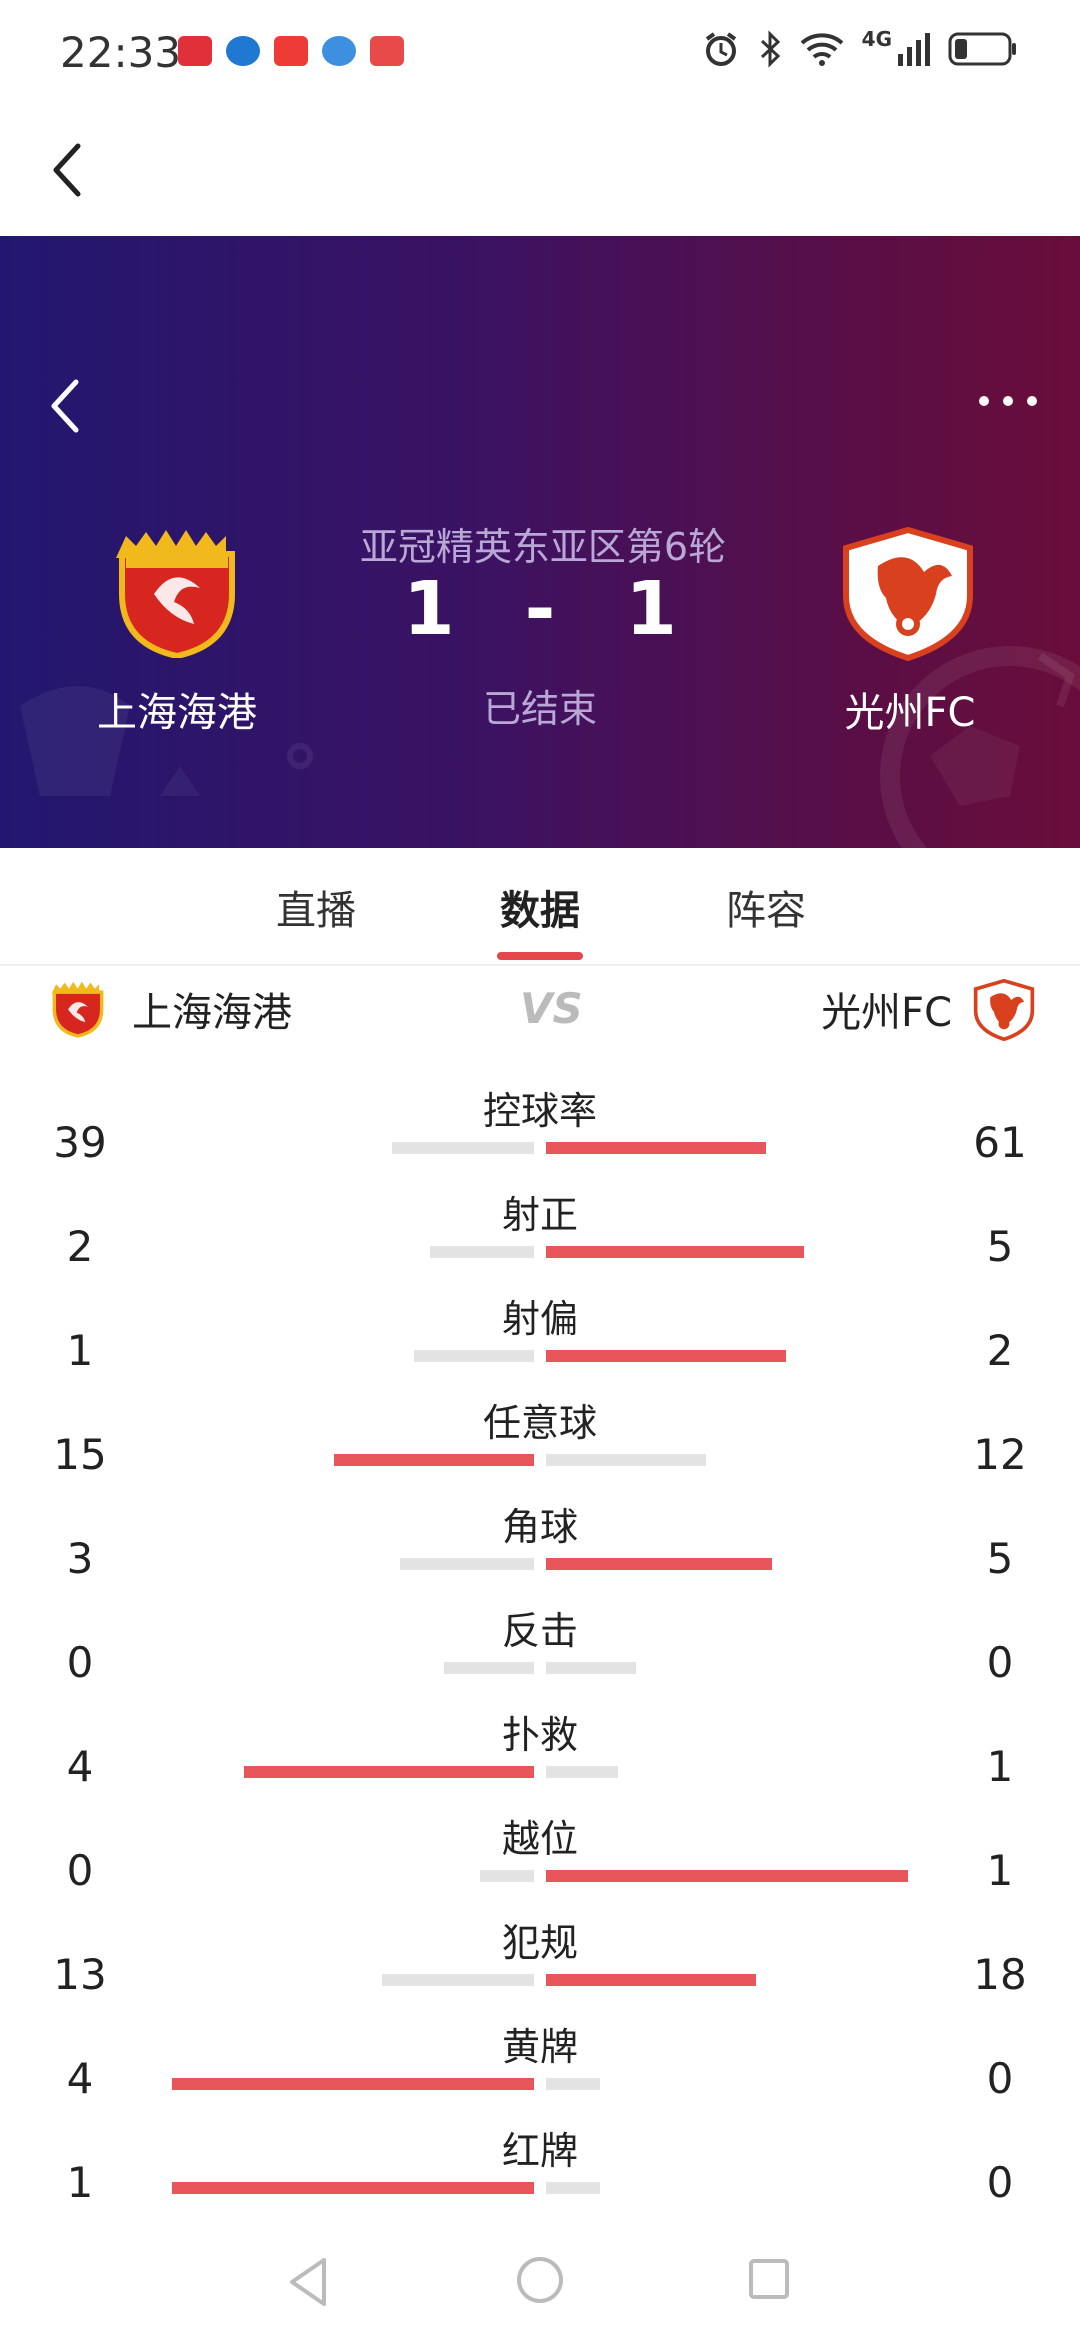 This screenshot has height=2340, width=1080. Describe the element at coordinates (387, 51) in the screenshot. I see `reader-notification-icon` at that location.